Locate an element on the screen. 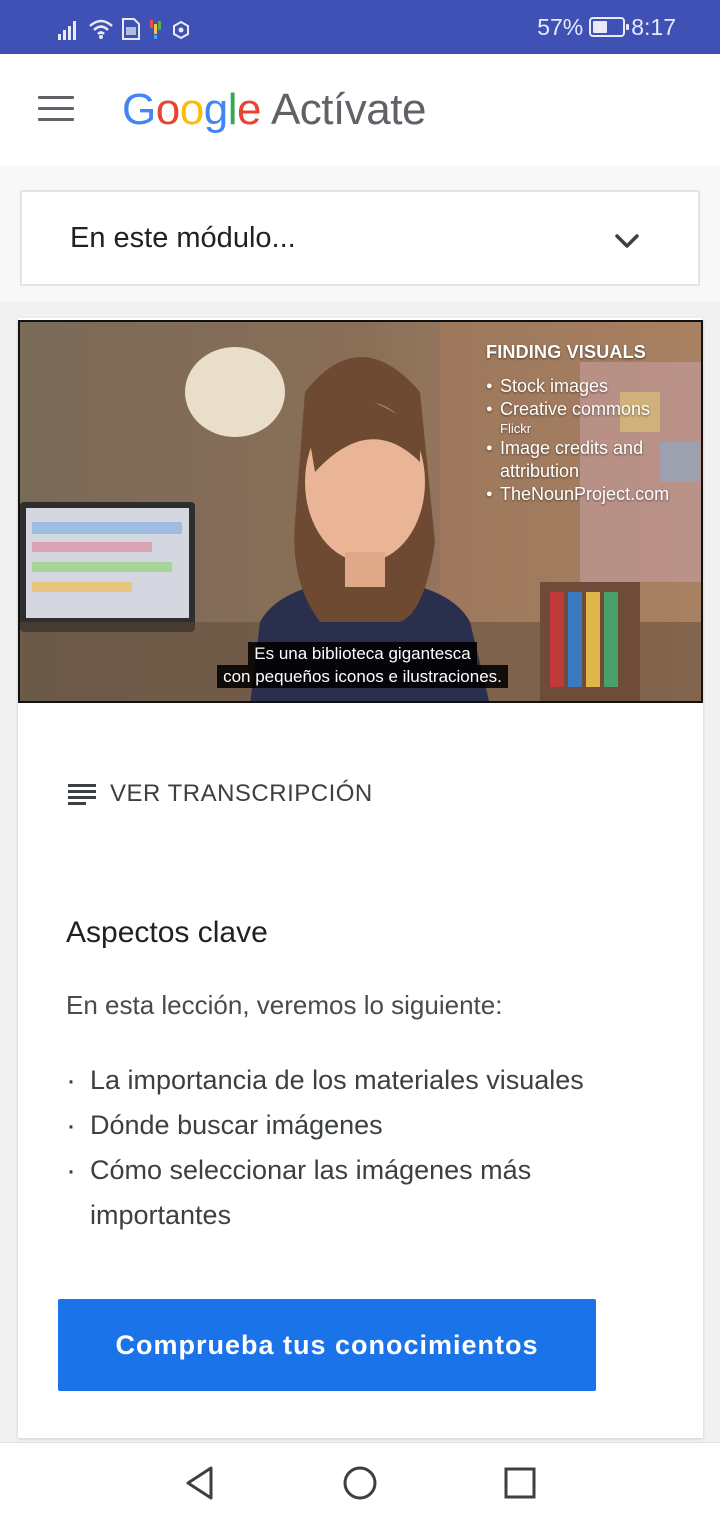 The image size is (720, 1520). wifi-icon is located at coordinates (101, 29).